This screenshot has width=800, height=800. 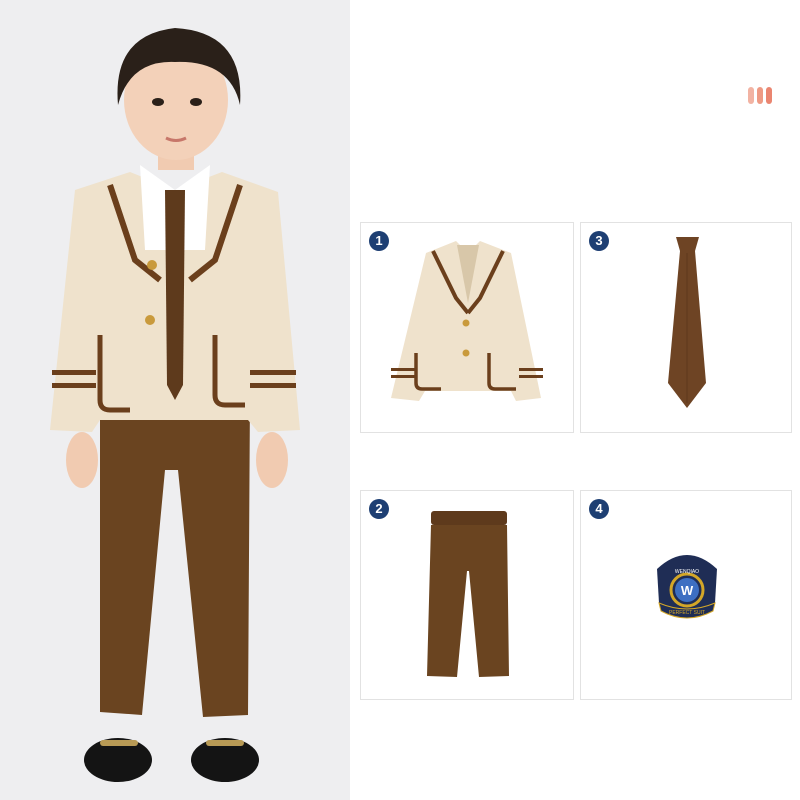 I want to click on item-card-blazer: 1, so click(x=467, y=327).